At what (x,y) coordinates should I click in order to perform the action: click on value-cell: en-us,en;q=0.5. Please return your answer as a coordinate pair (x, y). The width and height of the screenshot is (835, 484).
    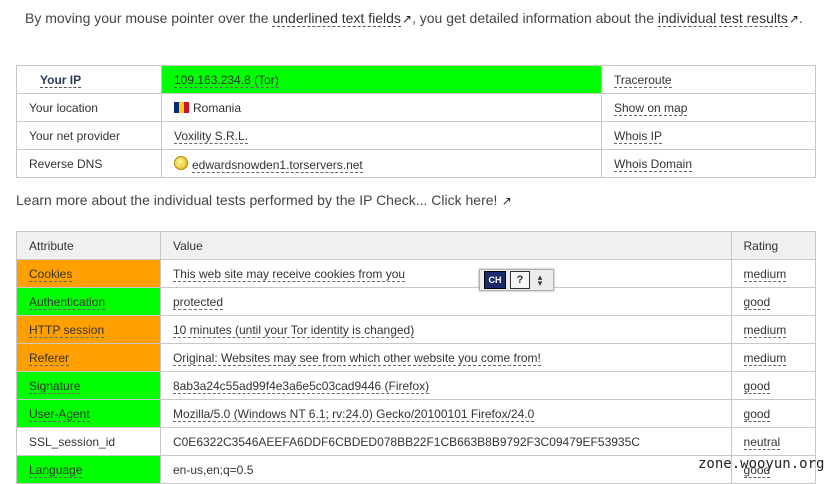
    Looking at the image, I should click on (445, 469).